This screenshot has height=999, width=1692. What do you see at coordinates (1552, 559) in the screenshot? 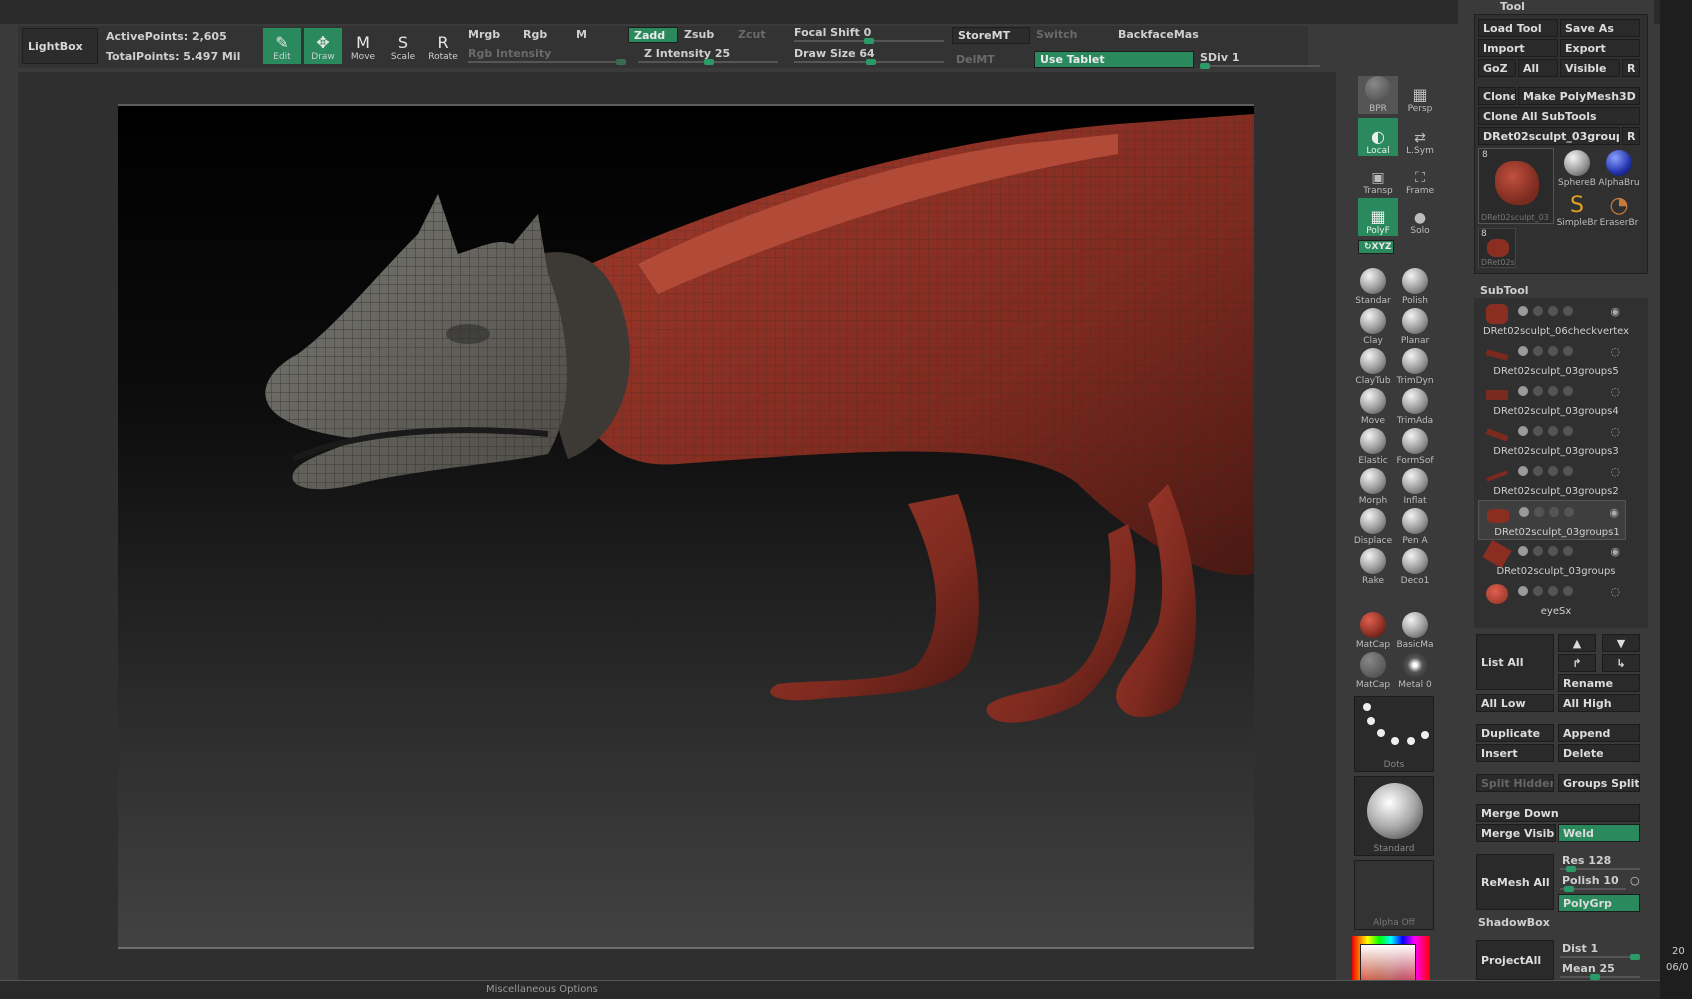
I see `subtool-item: ◉ DRet02sculpt_03groups` at bounding box center [1552, 559].